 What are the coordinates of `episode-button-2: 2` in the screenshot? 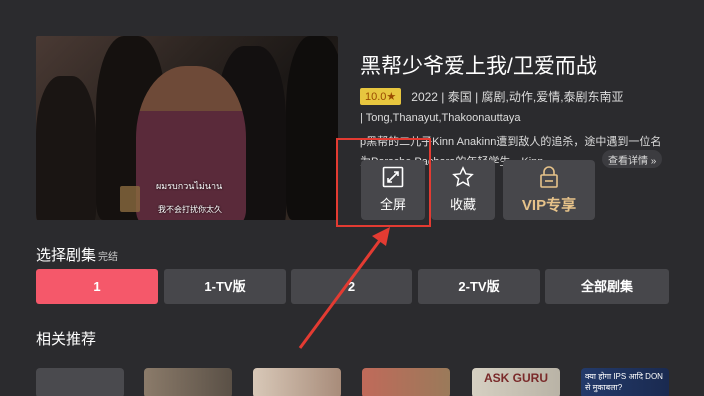 It's located at (351, 286).